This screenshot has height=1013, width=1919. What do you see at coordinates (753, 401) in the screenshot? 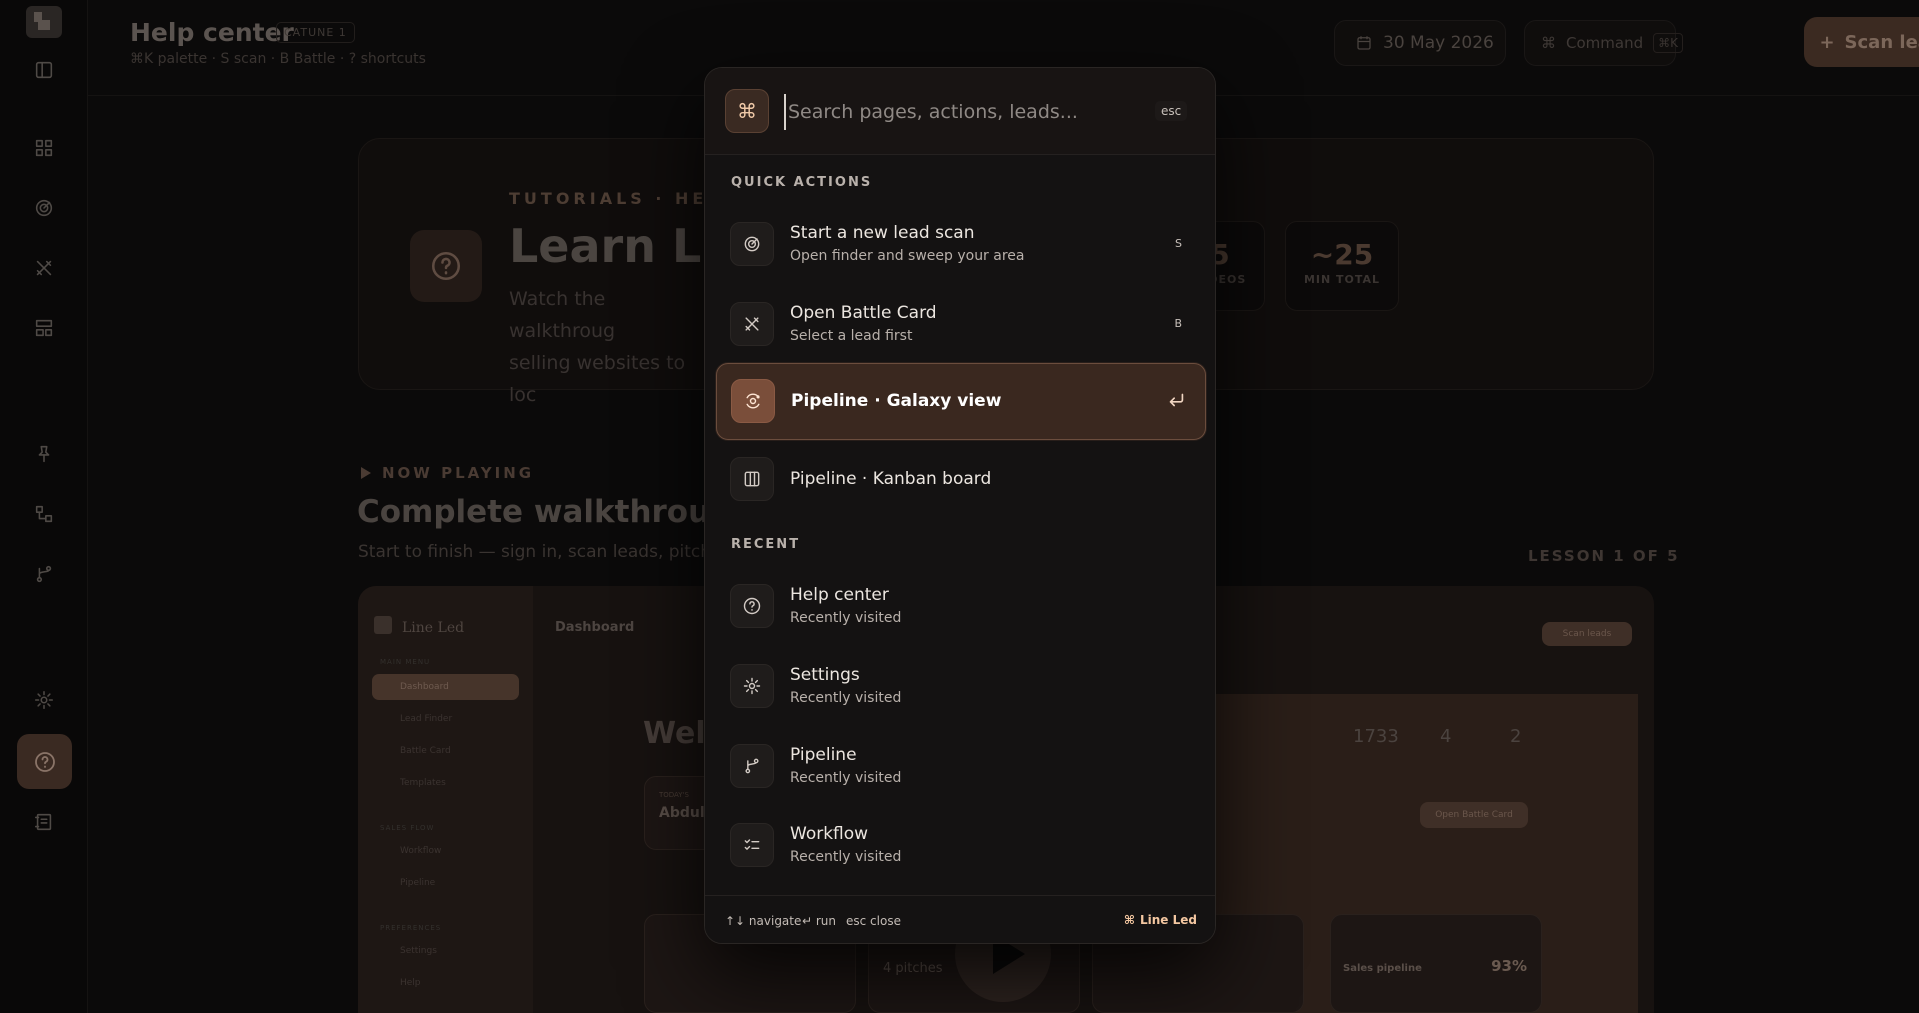
I see `orbit-icon` at bounding box center [753, 401].